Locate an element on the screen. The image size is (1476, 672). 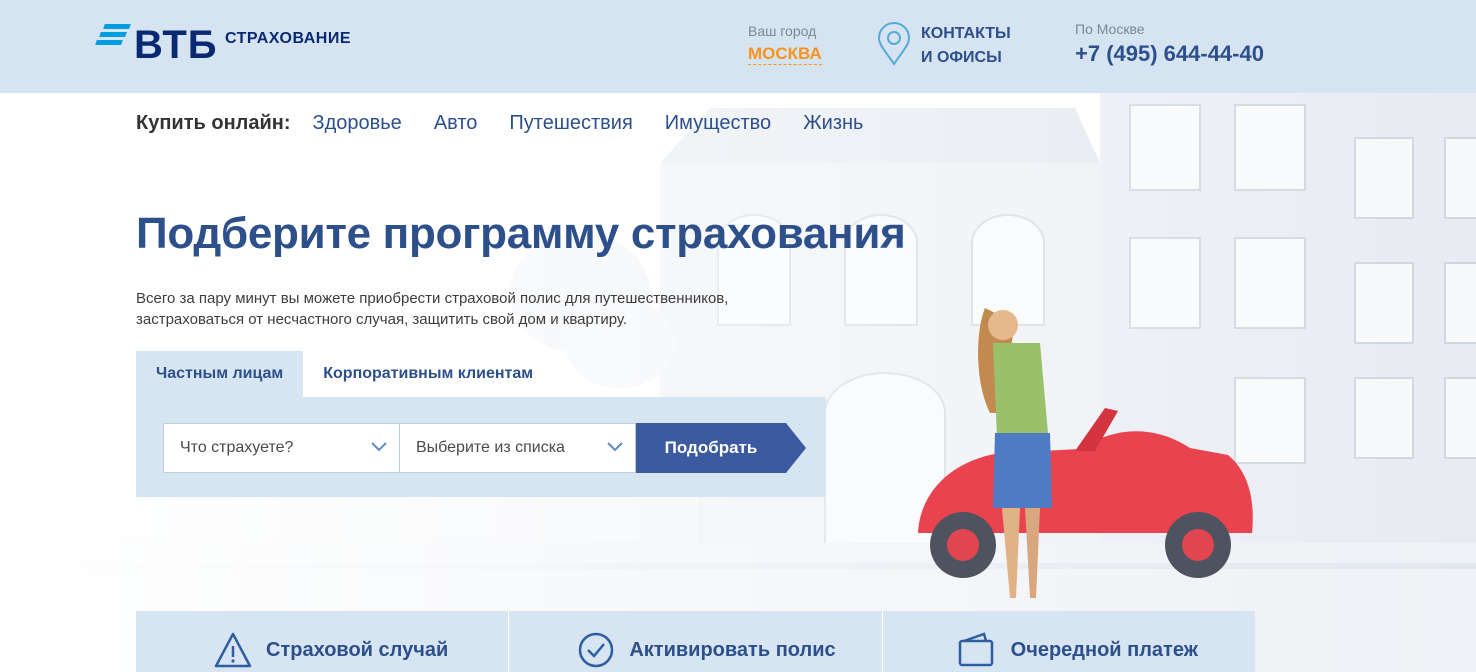
city-selector: Ваш город МОСКВА is located at coordinates (785, 43).